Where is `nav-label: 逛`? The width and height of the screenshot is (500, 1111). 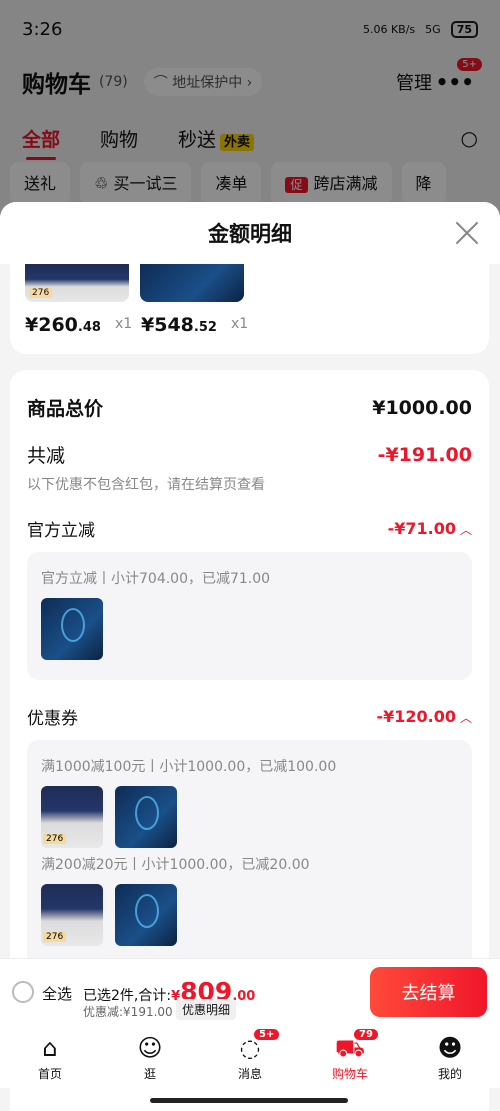
nav-label: 逛 is located at coordinates (149, 1074).